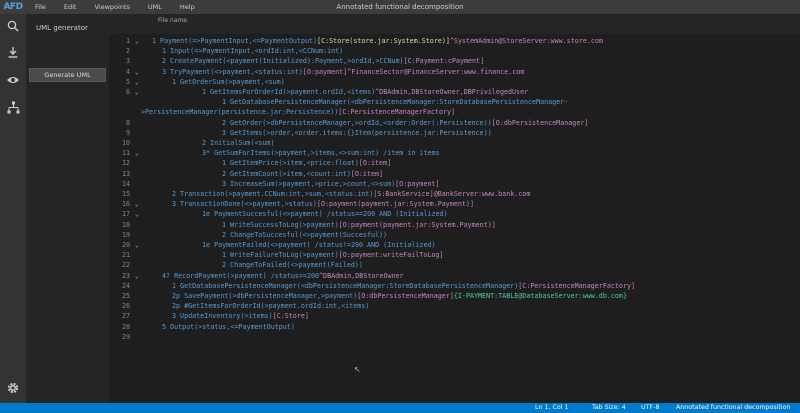 Image resolution: width=800 pixels, height=413 pixels. What do you see at coordinates (733, 407) in the screenshot?
I see `language-mode: Annotated functional decomposition` at bounding box center [733, 407].